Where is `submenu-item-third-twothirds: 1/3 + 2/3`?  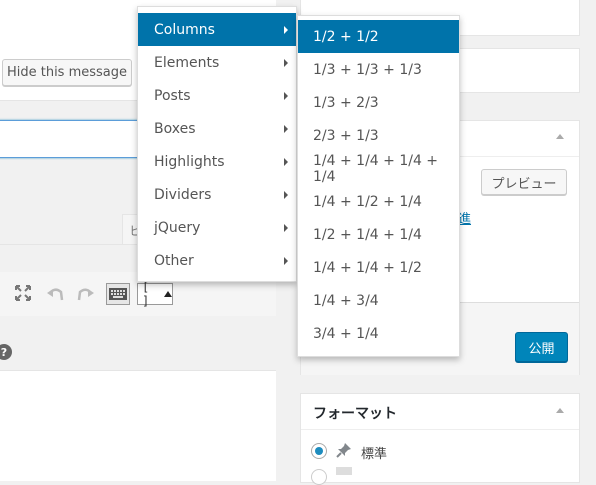 submenu-item-third-twothirds: 1/3 + 2/3 is located at coordinates (378, 102).